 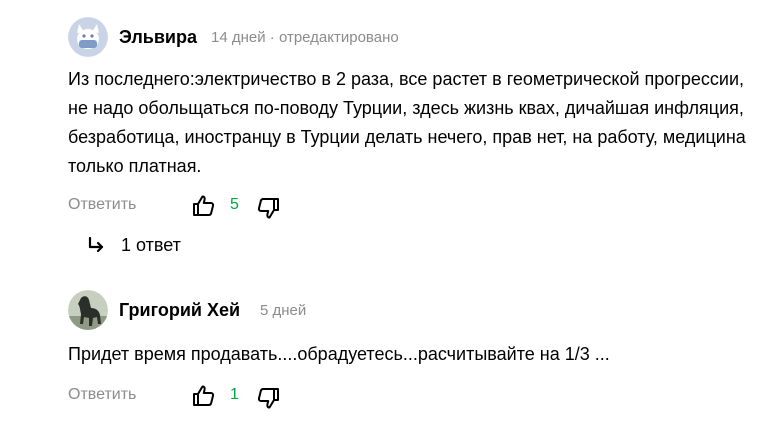 What do you see at coordinates (305, 37) in the screenshot?
I see `comment-meta: 14 дней · отредактировано` at bounding box center [305, 37].